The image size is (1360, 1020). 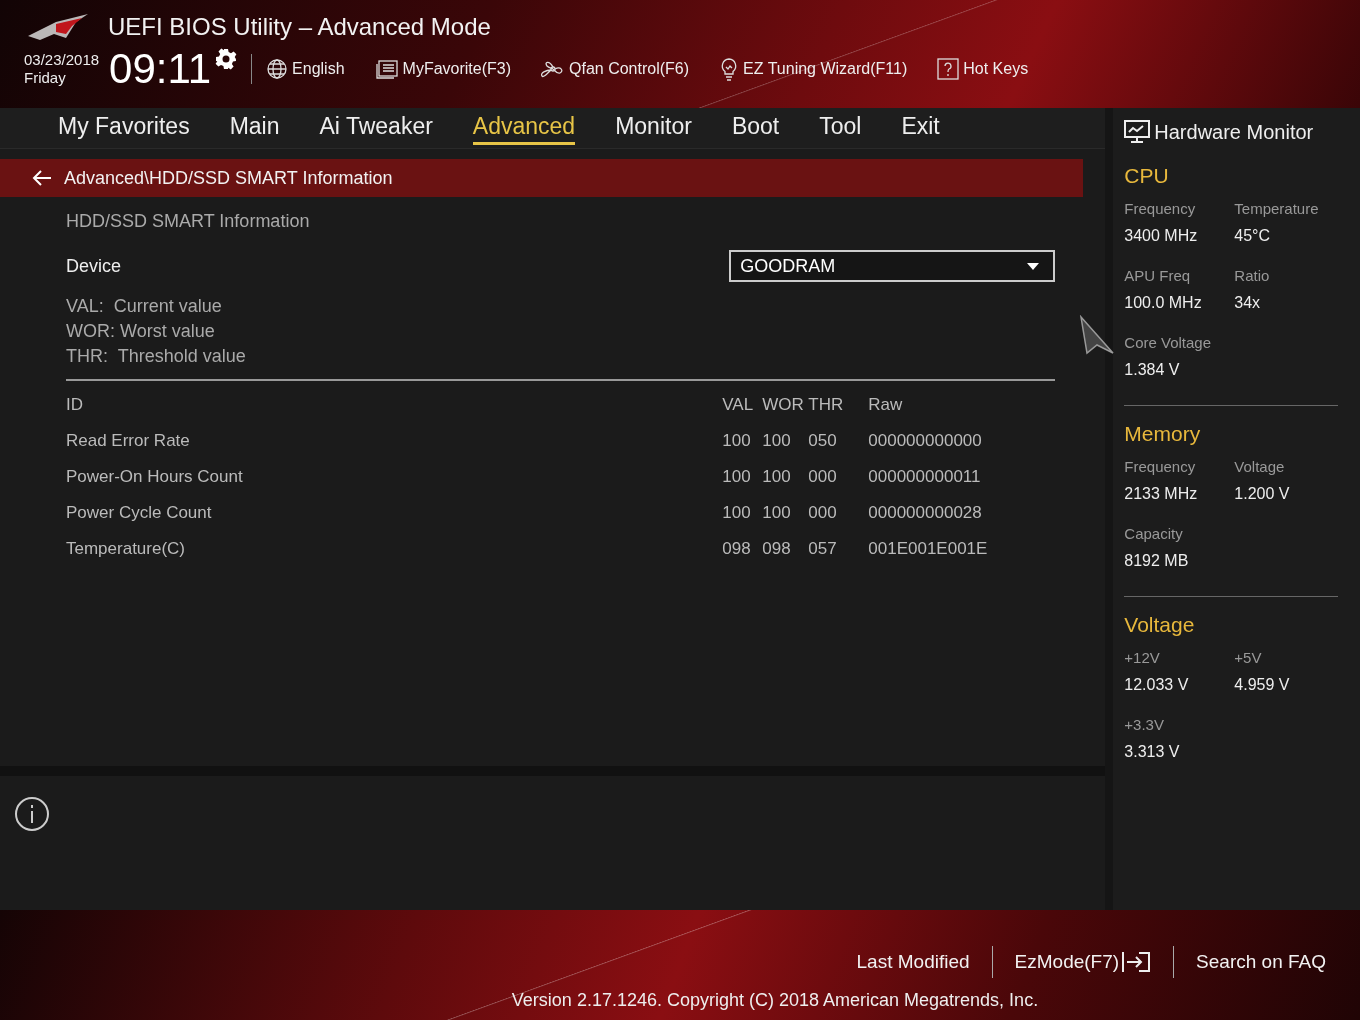 I want to click on version-text: Version 2.17.1246. Copyright (C) 2018 American Megatrends, Inc., so click(x=775, y=1000).